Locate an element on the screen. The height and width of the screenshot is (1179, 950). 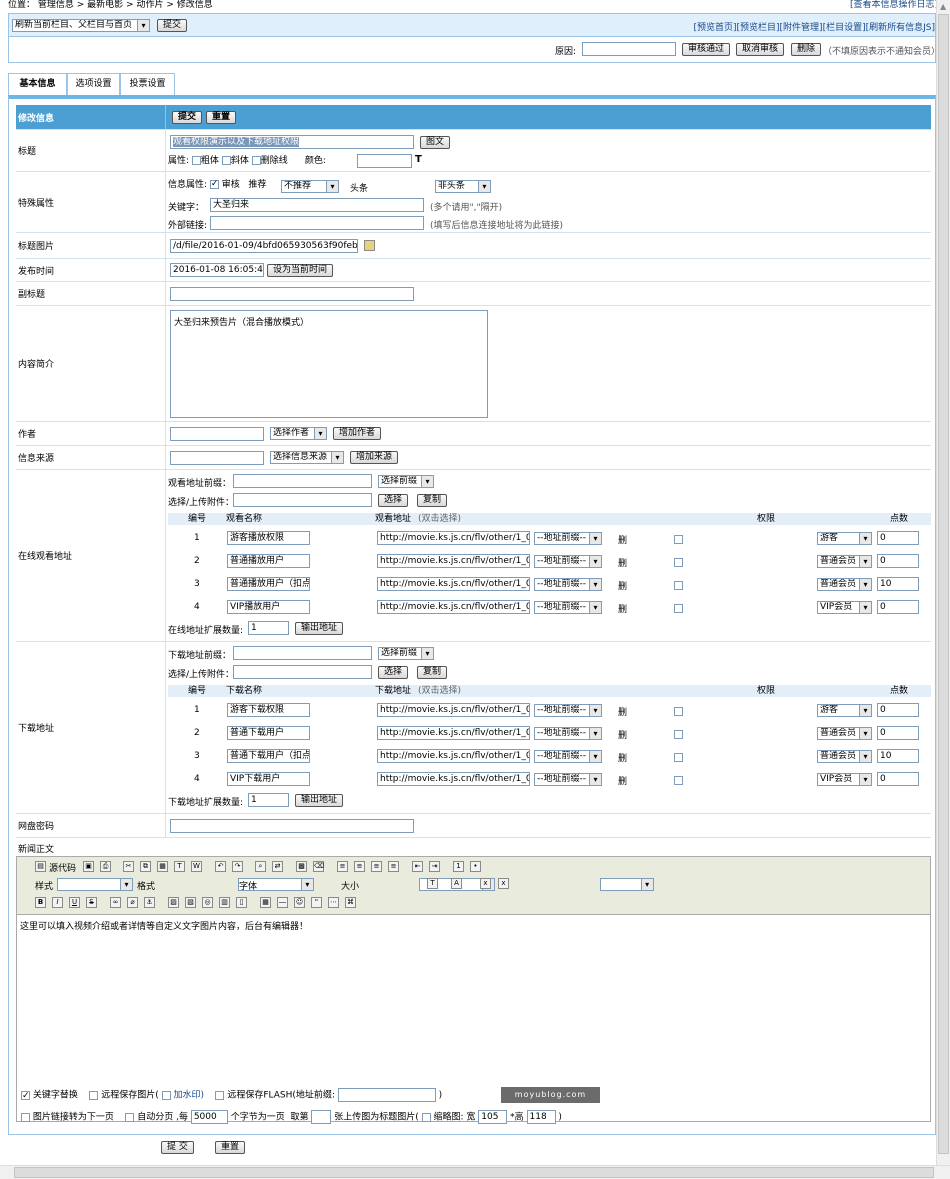
unlink-icon: ⌀ is located at coordinates (132, 902).